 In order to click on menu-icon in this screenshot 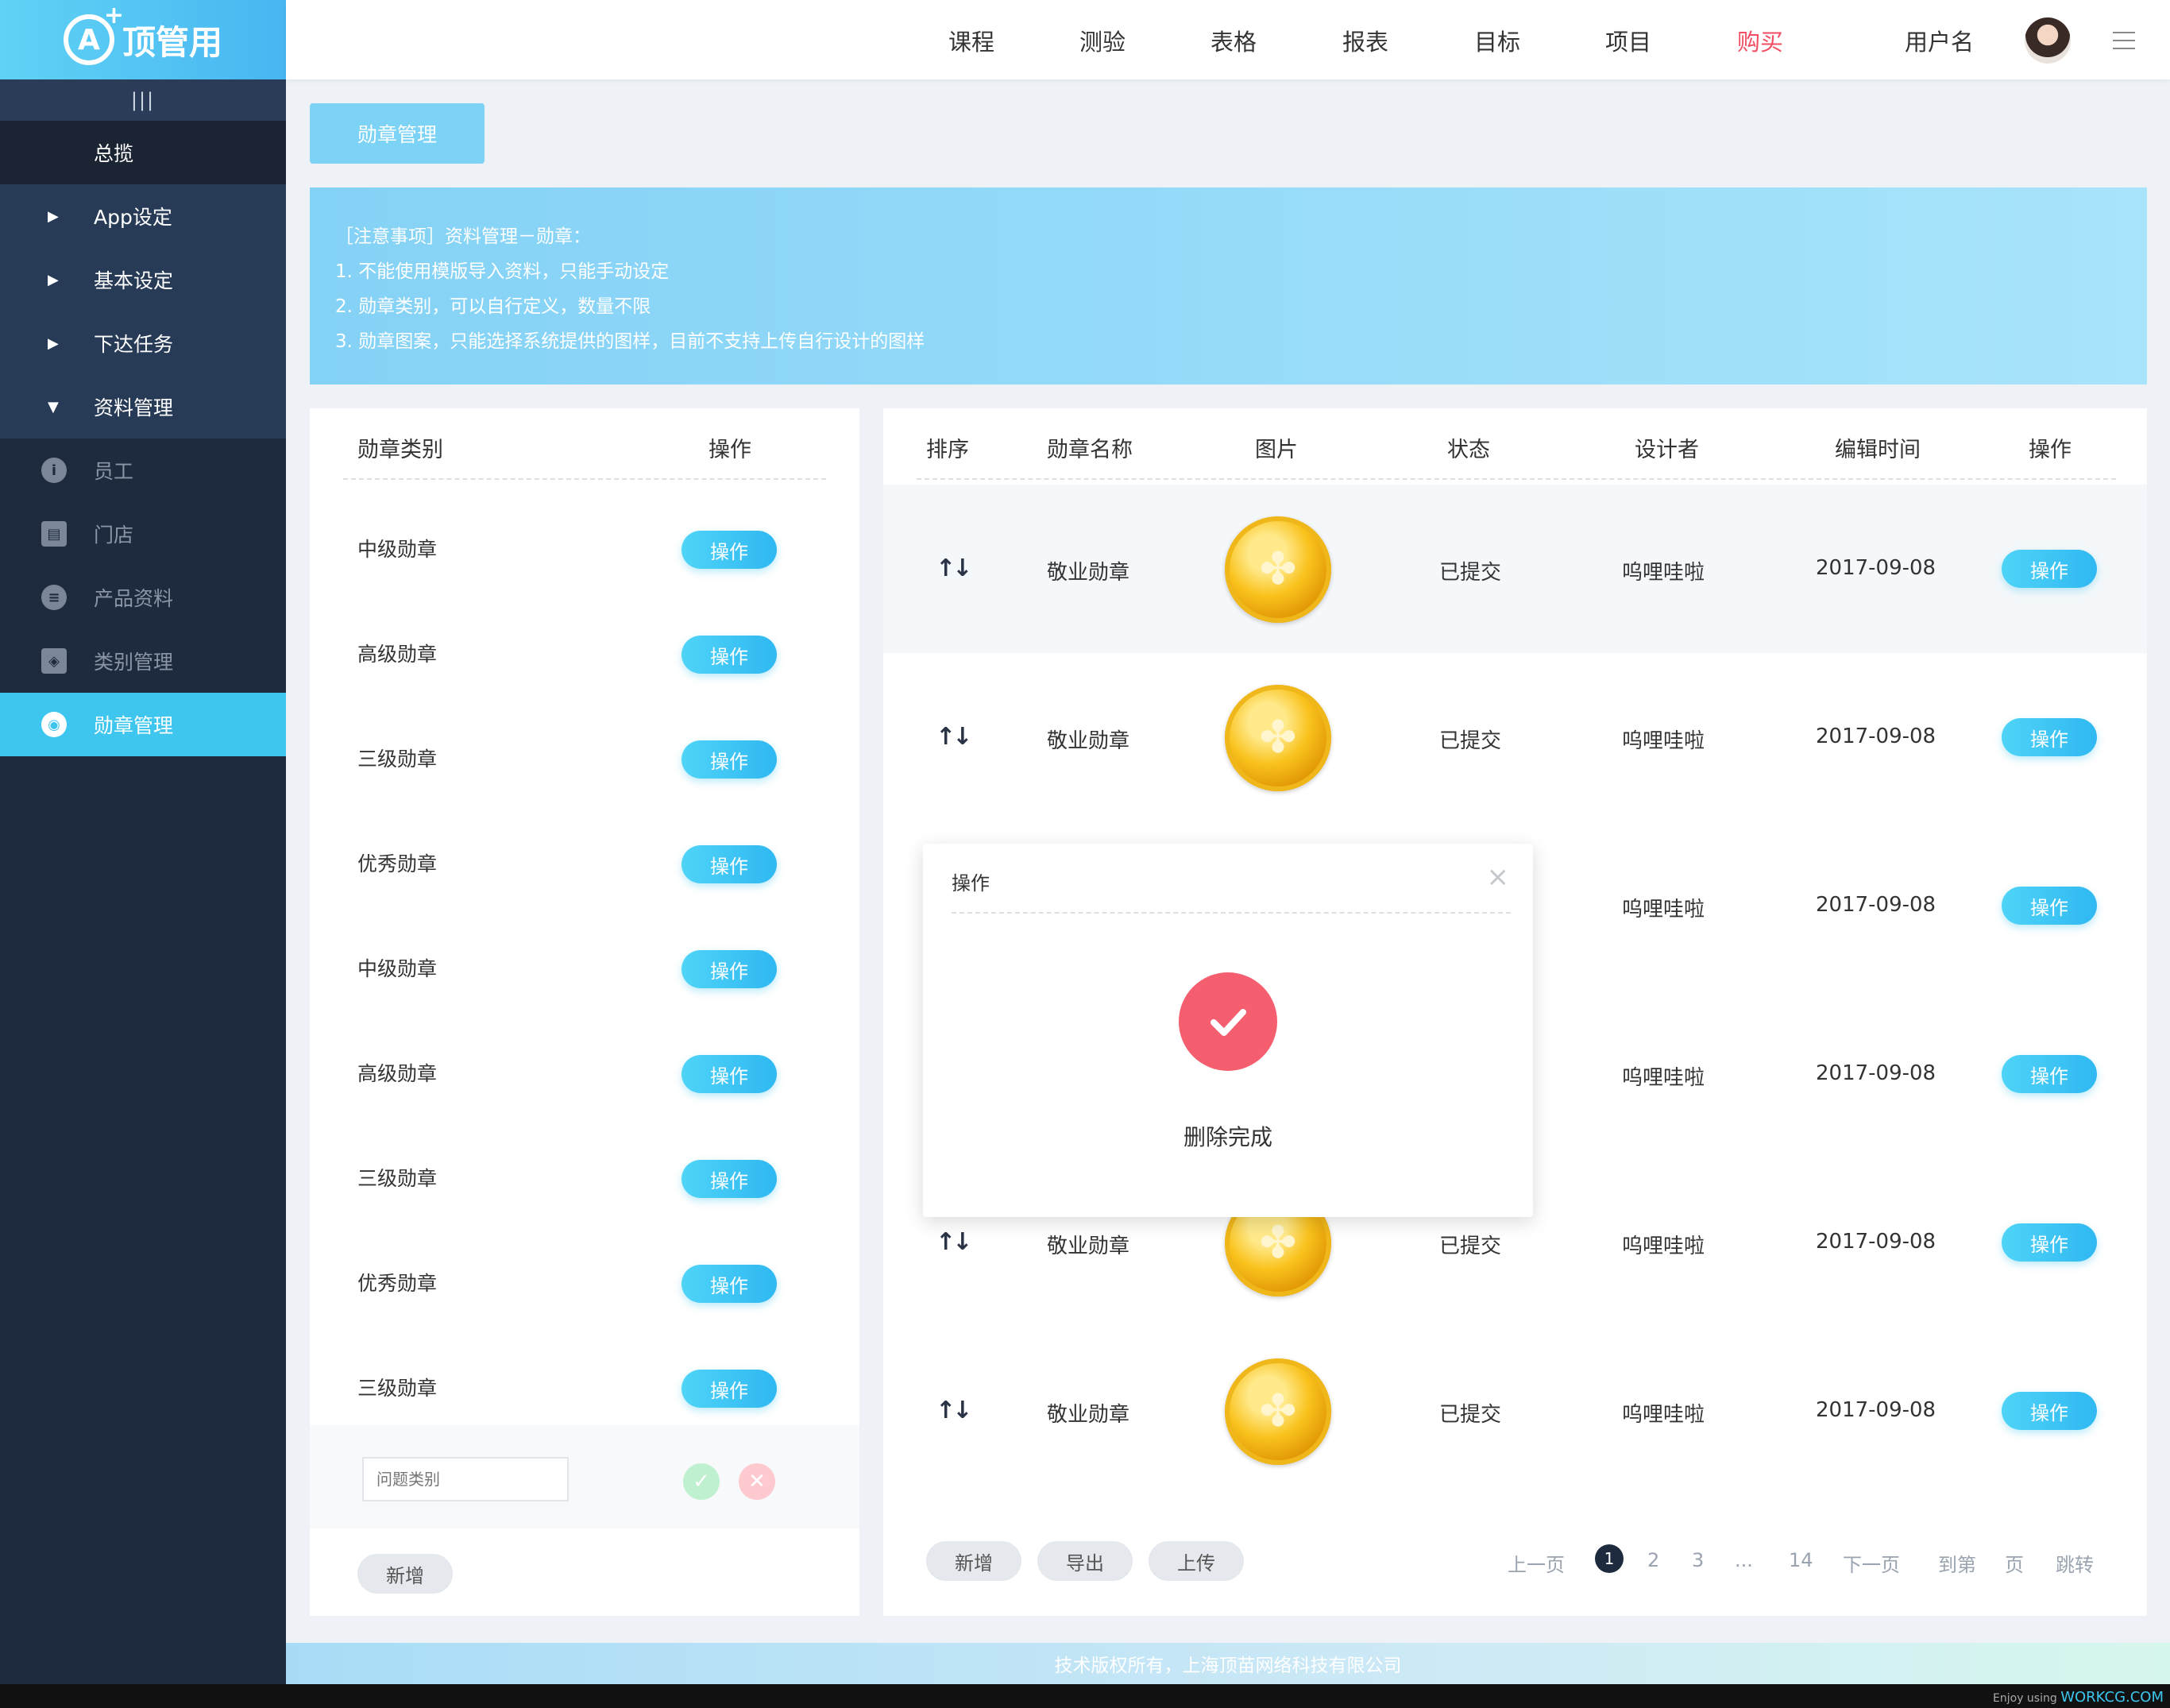, I will do `click(2124, 40)`.